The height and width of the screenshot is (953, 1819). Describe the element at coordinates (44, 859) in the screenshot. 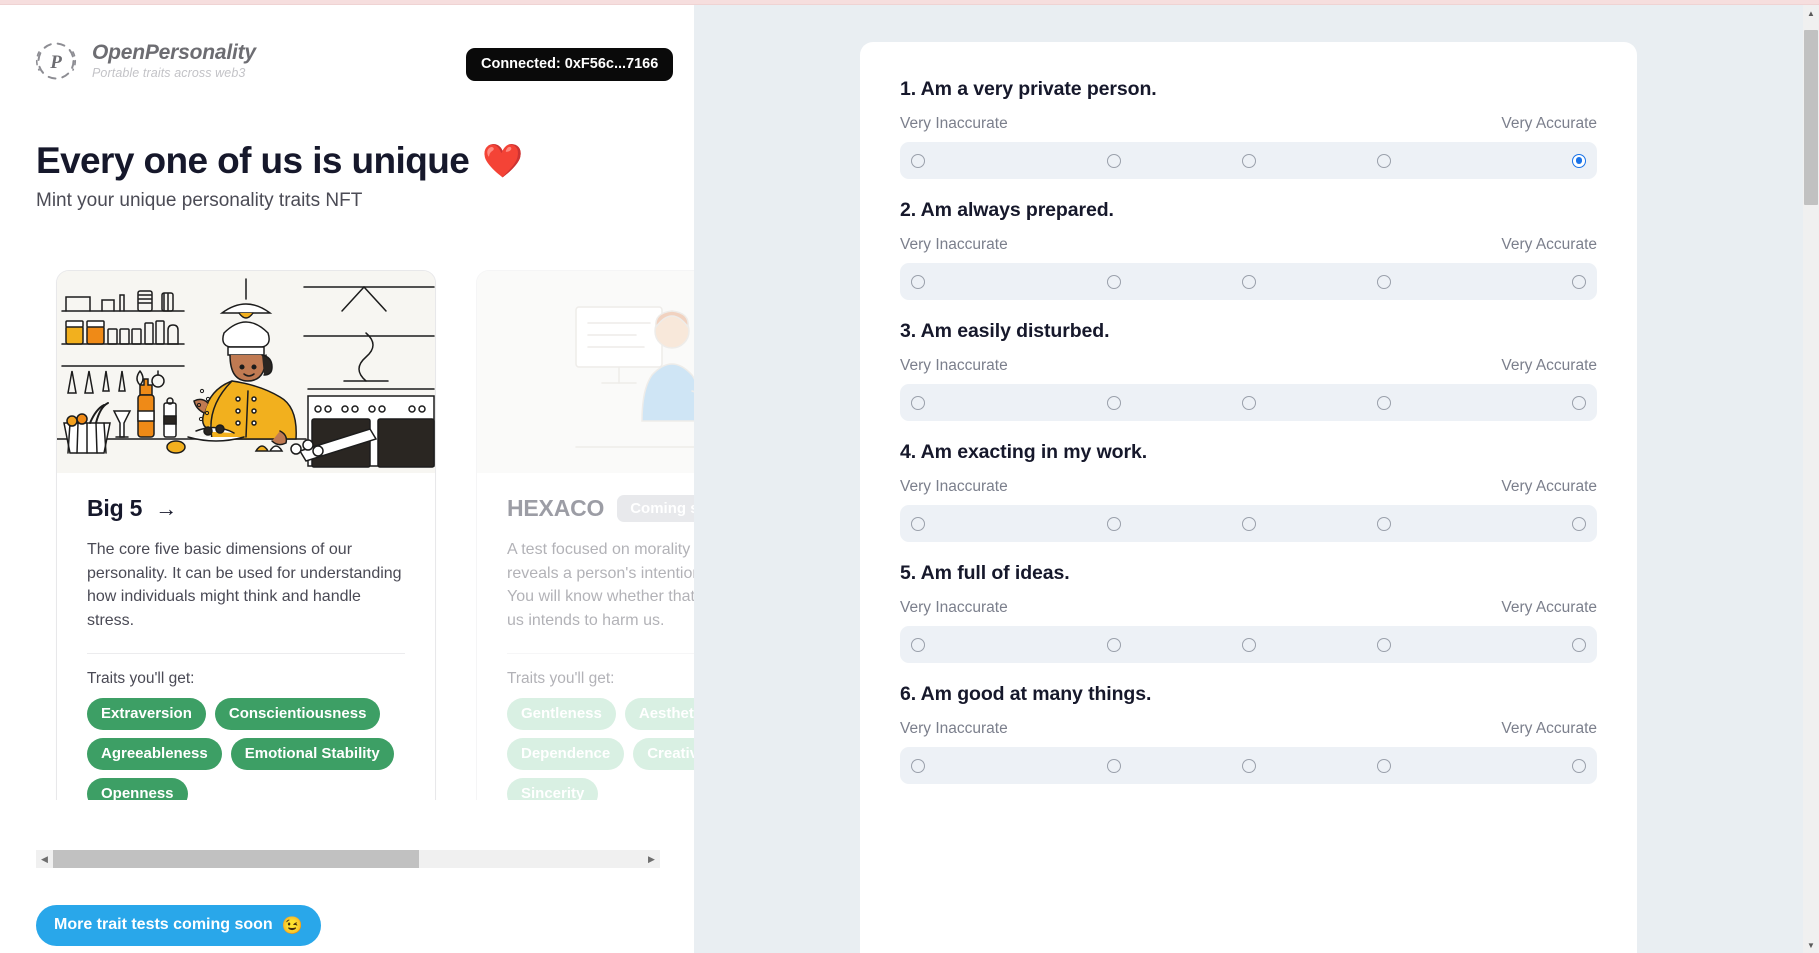

I see `scroll-left-arrow-icon: ◀` at that location.